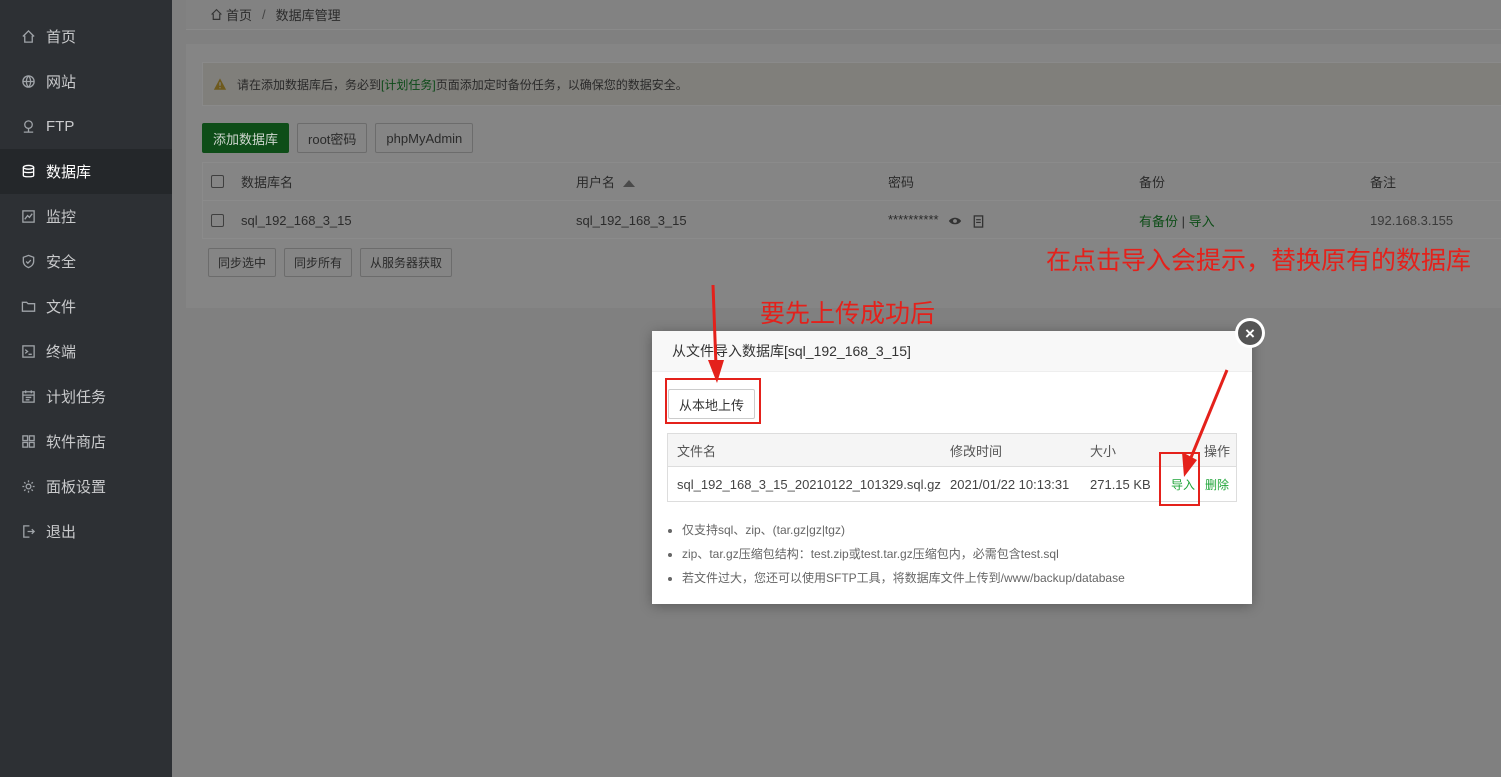  What do you see at coordinates (1158, 221) in the screenshot?
I see `backup-link: 有备份` at bounding box center [1158, 221].